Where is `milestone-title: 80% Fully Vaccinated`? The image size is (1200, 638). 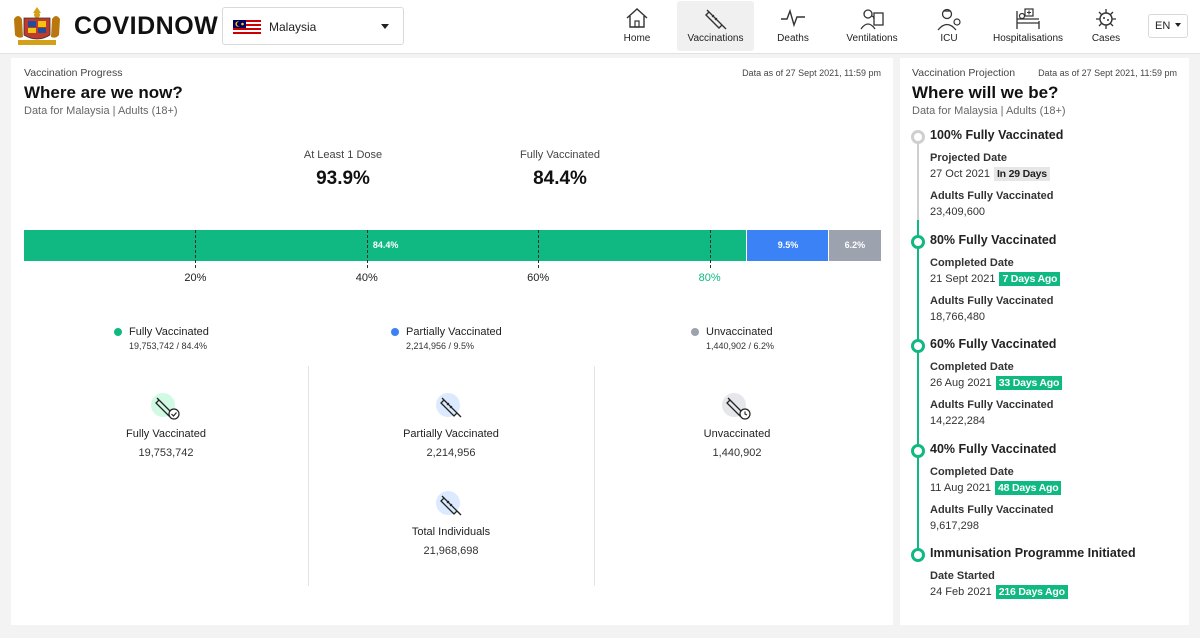 milestone-title: 80% Fully Vaccinated is located at coordinates (993, 240).